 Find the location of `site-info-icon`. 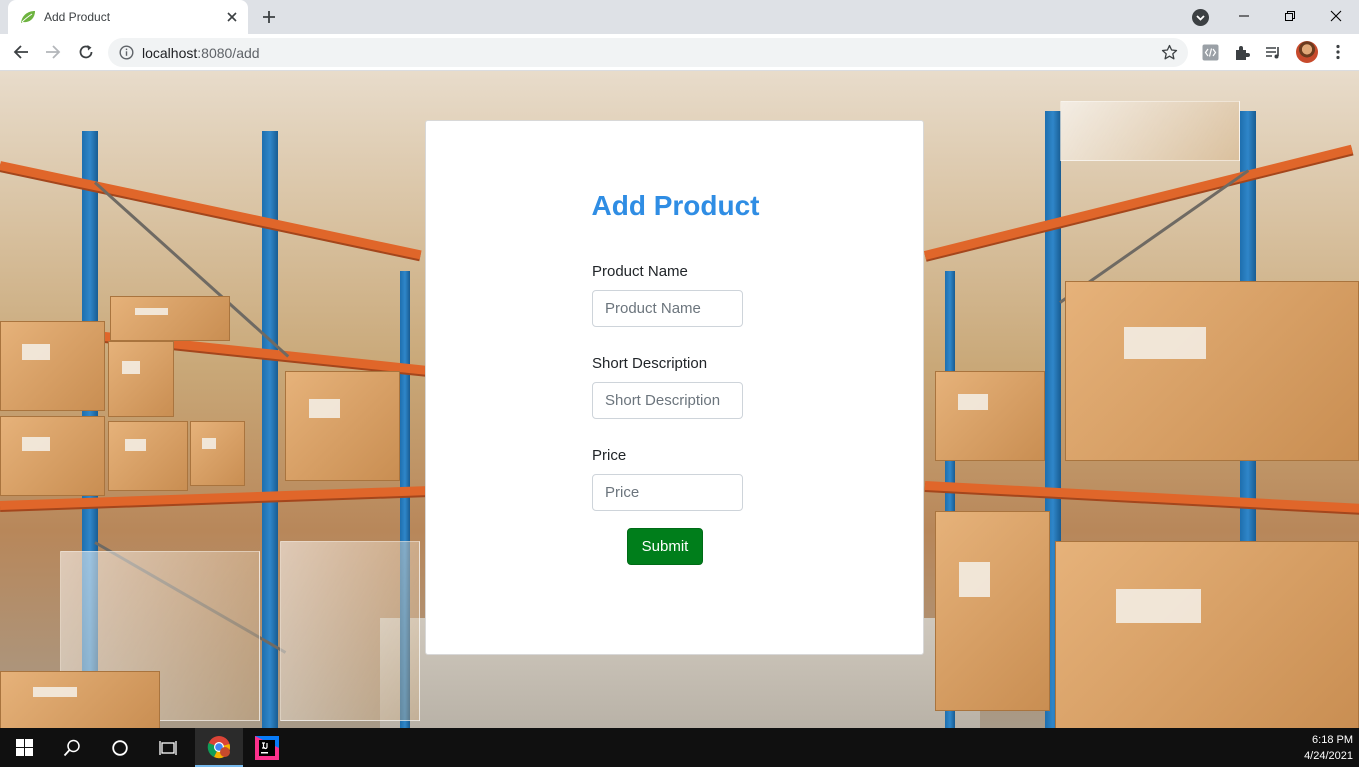

site-info-icon is located at coordinates (126, 52).